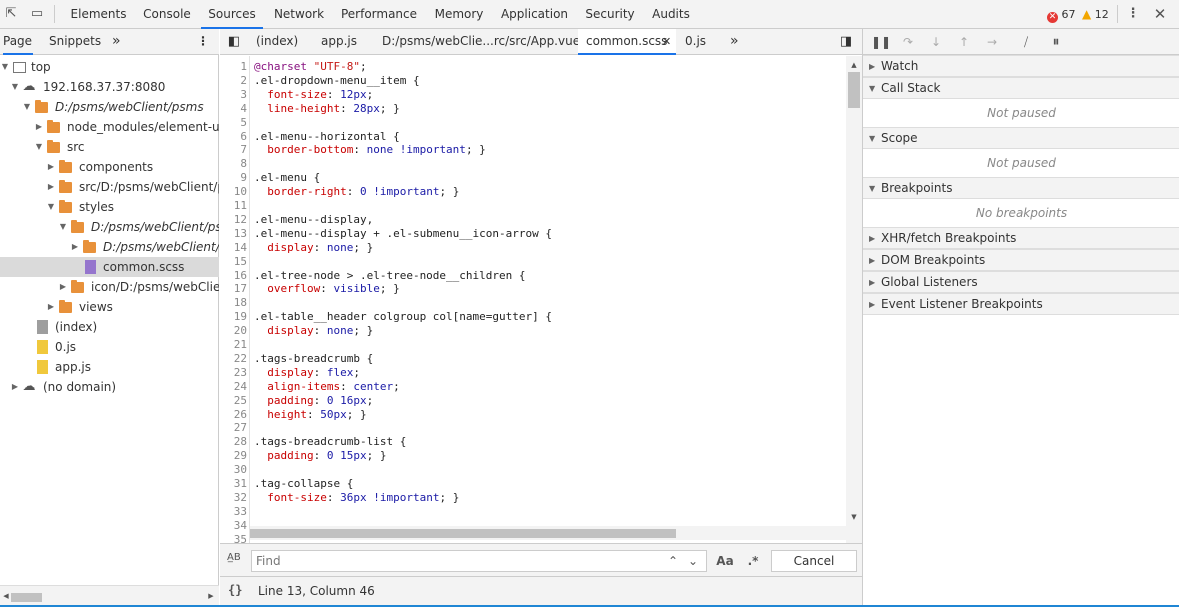 The height and width of the screenshot is (607, 1179). What do you see at coordinates (233, 178) in the screenshot?
I see `line-number: 9` at bounding box center [233, 178].